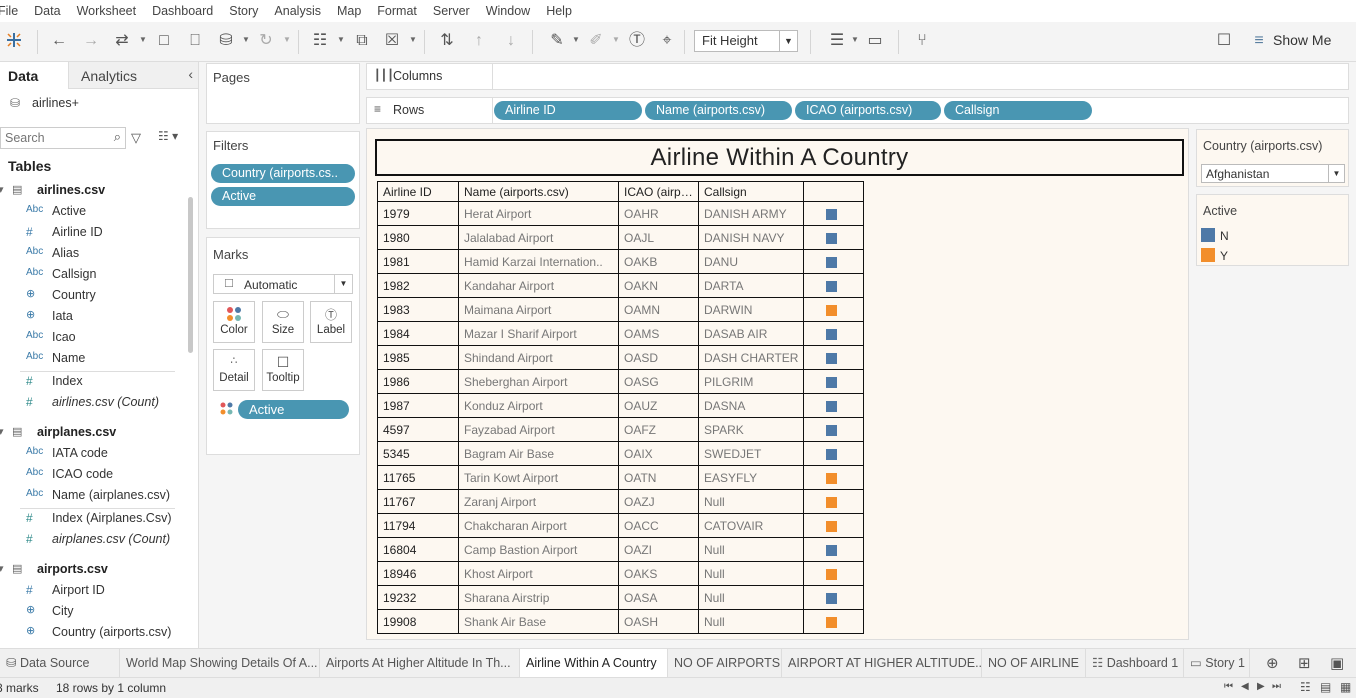 Image resolution: width=1356 pixels, height=698 pixels. I want to click on cell-airline-id: 1985, so click(418, 357).